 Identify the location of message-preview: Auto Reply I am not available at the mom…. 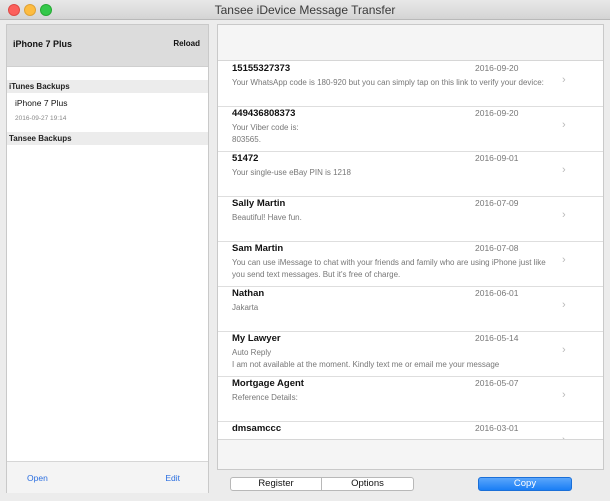
(366, 358).